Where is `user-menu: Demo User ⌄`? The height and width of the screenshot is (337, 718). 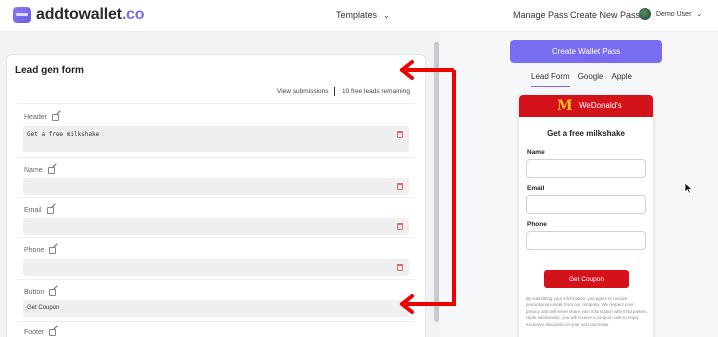 user-menu: Demo User ⌄ is located at coordinates (670, 14).